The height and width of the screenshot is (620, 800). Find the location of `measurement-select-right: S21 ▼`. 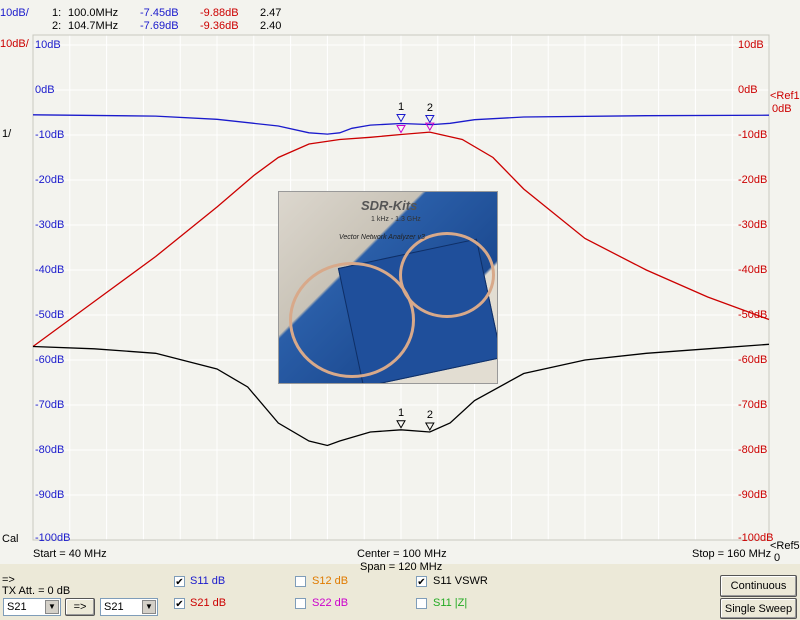

measurement-select-right: S21 ▼ is located at coordinates (129, 607).